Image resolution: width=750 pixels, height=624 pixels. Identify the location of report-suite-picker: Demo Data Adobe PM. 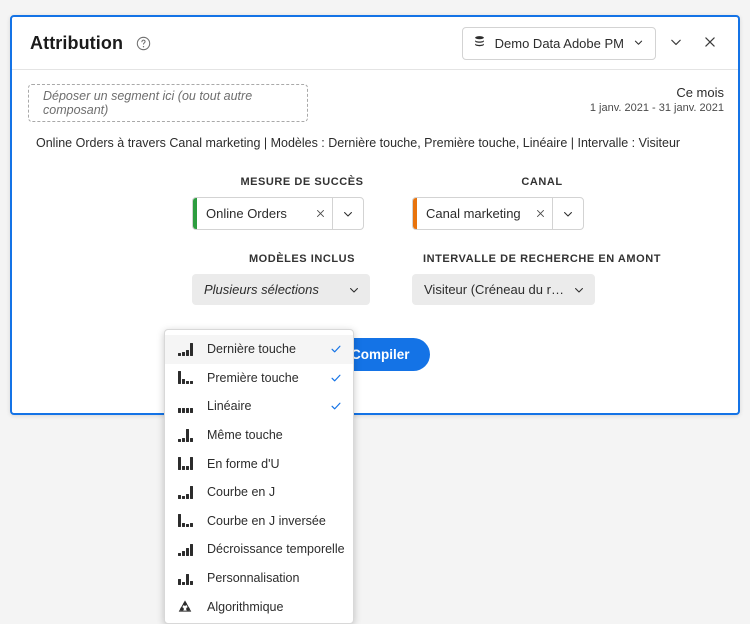
(558, 43).